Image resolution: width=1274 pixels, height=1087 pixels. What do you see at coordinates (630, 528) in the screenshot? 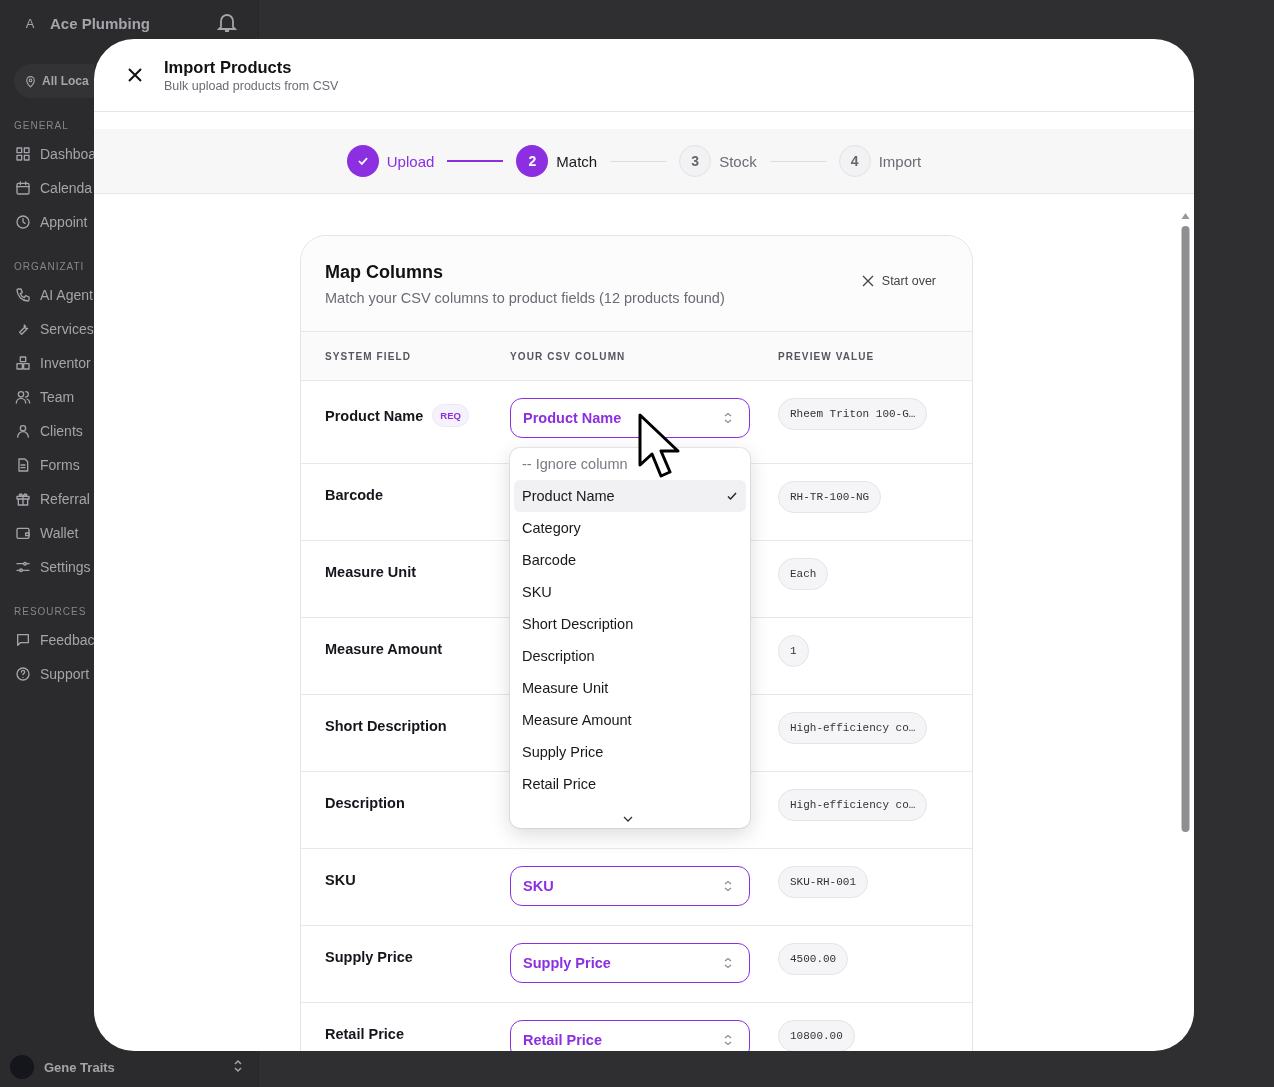
I see `dropdown-option: Category` at bounding box center [630, 528].